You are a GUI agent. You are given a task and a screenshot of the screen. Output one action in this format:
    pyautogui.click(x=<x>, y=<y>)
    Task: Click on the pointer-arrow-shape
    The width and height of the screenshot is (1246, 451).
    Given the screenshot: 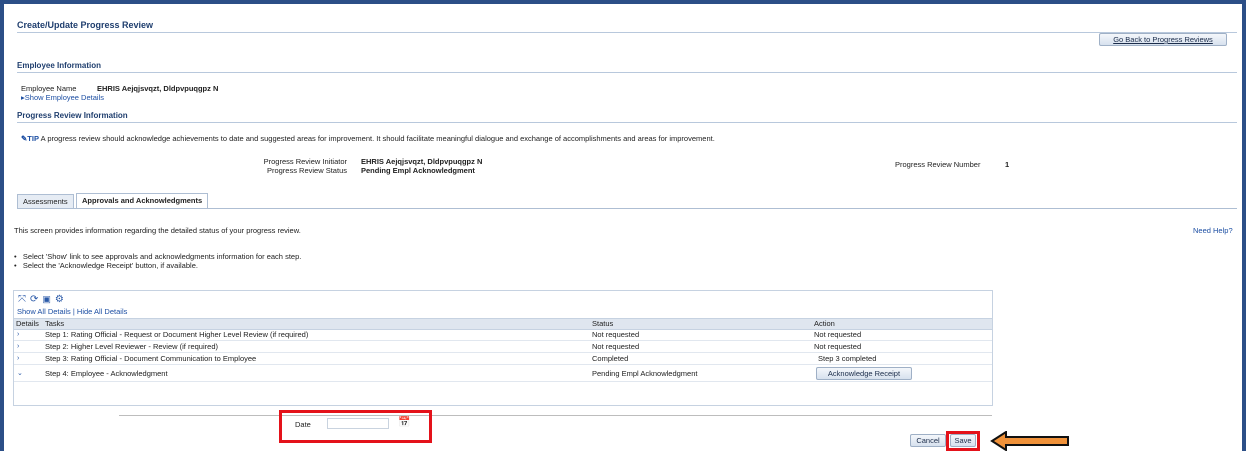 What is the action you would take?
    pyautogui.click(x=1029, y=441)
    